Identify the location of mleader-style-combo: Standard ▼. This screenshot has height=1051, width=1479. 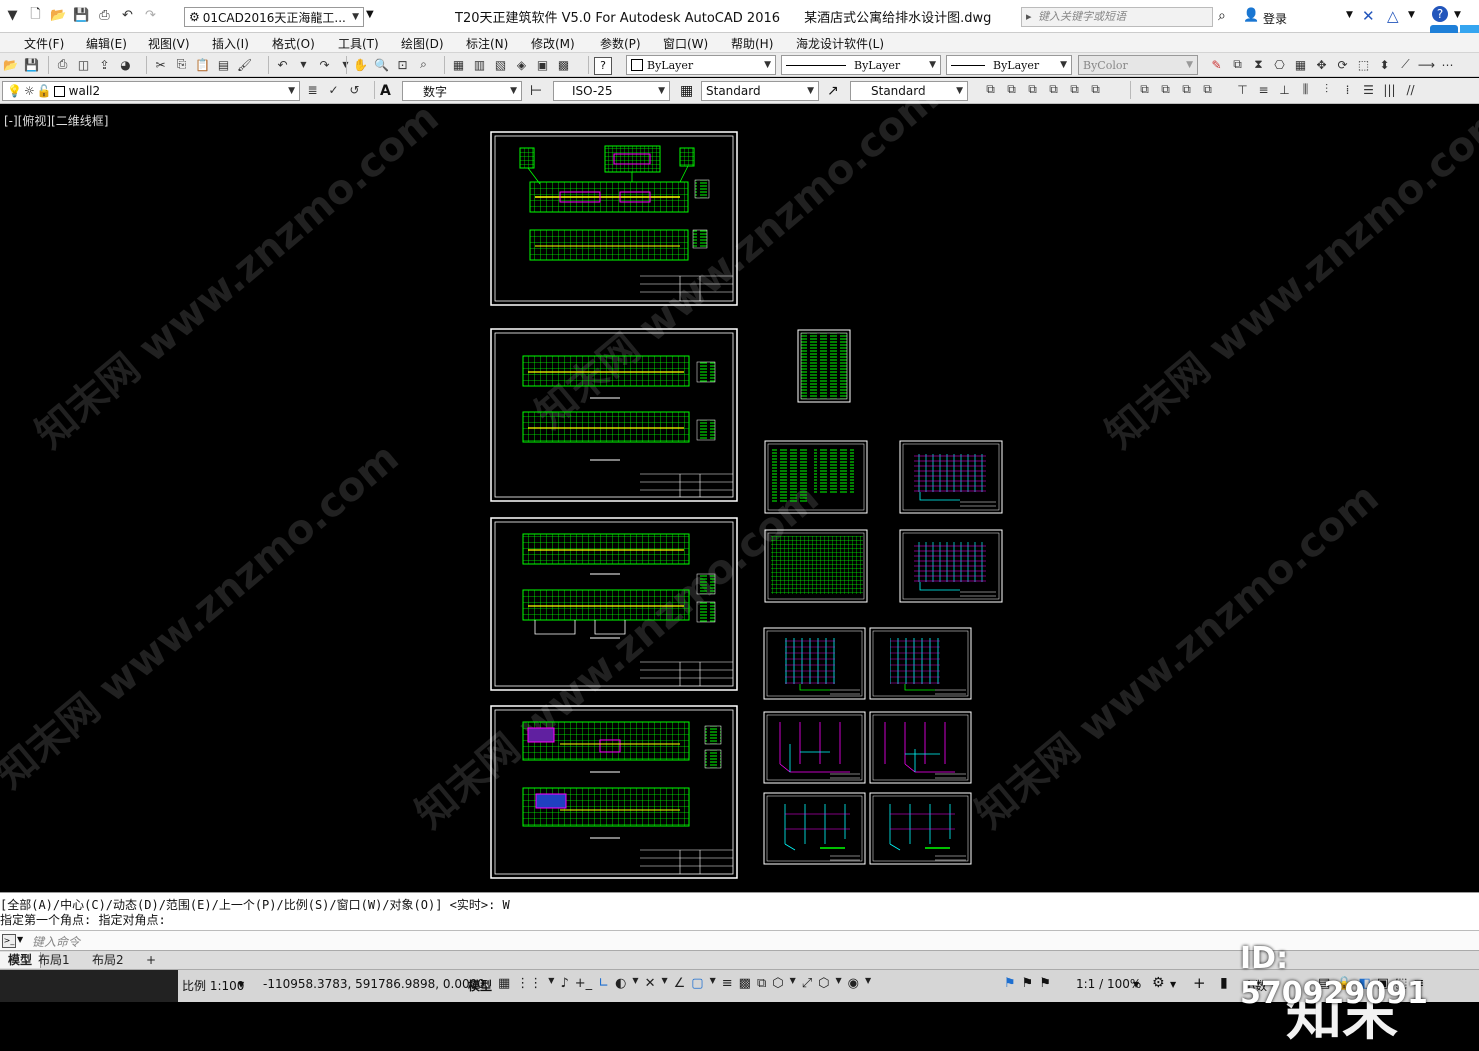
(909, 91).